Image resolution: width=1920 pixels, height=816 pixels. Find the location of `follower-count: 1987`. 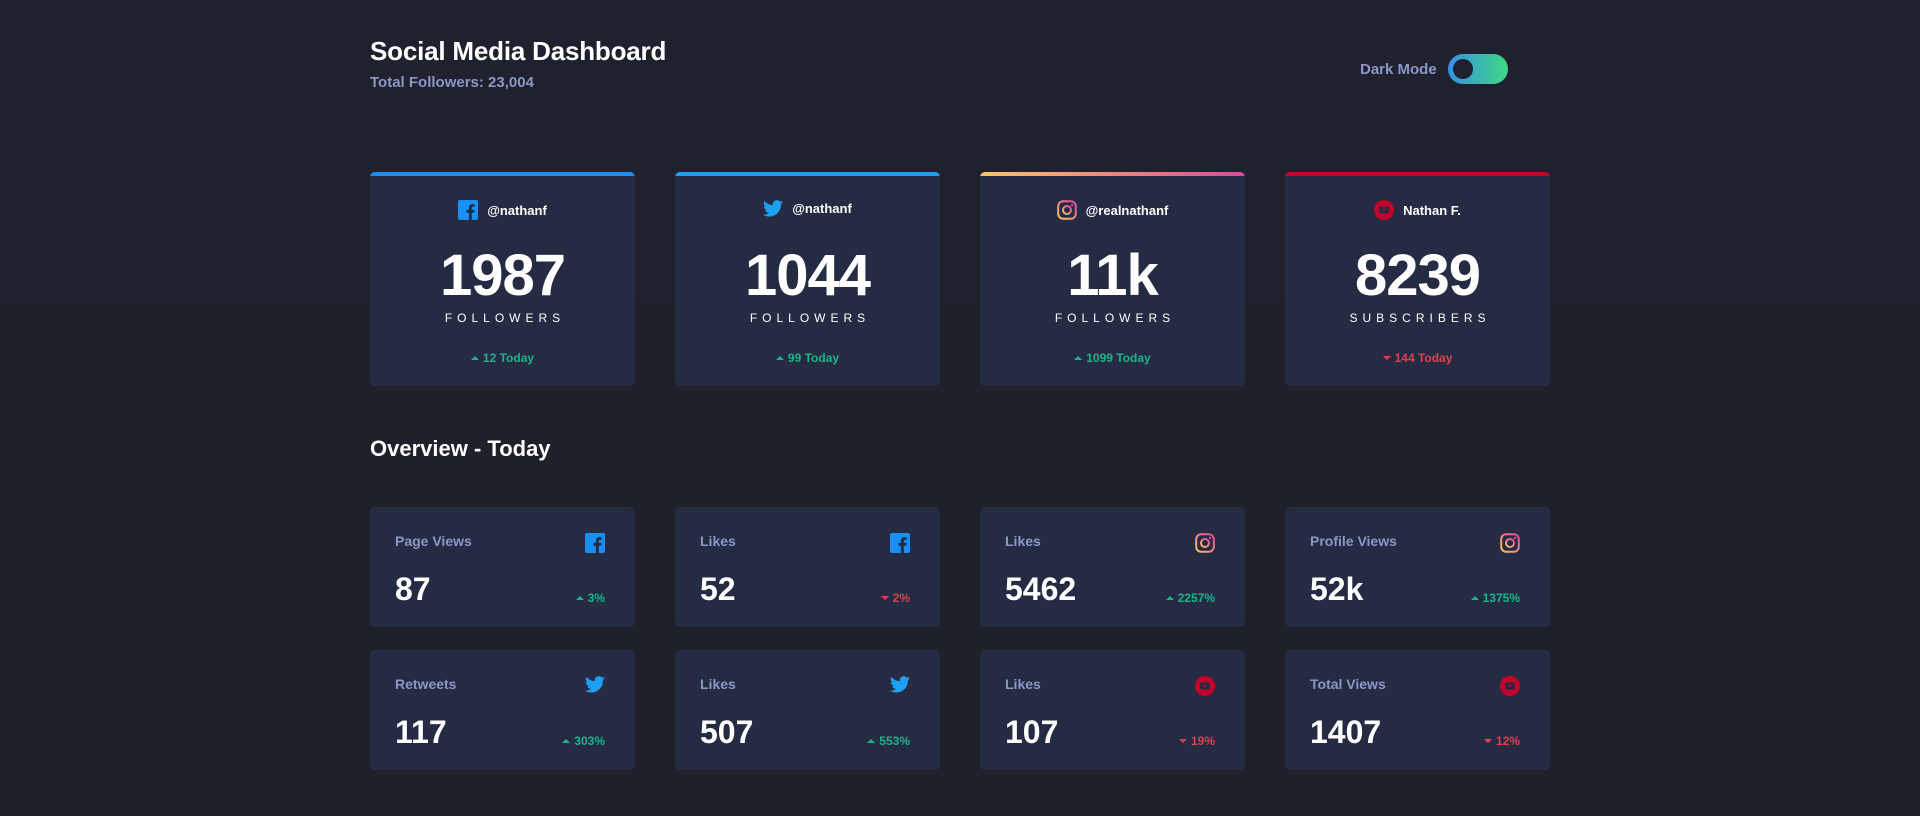

follower-count: 1987 is located at coordinates (502, 275).